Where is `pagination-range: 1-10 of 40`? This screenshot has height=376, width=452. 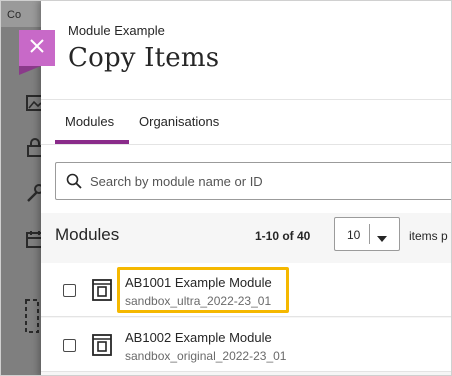
pagination-range: 1-10 of 40 is located at coordinates (283, 236).